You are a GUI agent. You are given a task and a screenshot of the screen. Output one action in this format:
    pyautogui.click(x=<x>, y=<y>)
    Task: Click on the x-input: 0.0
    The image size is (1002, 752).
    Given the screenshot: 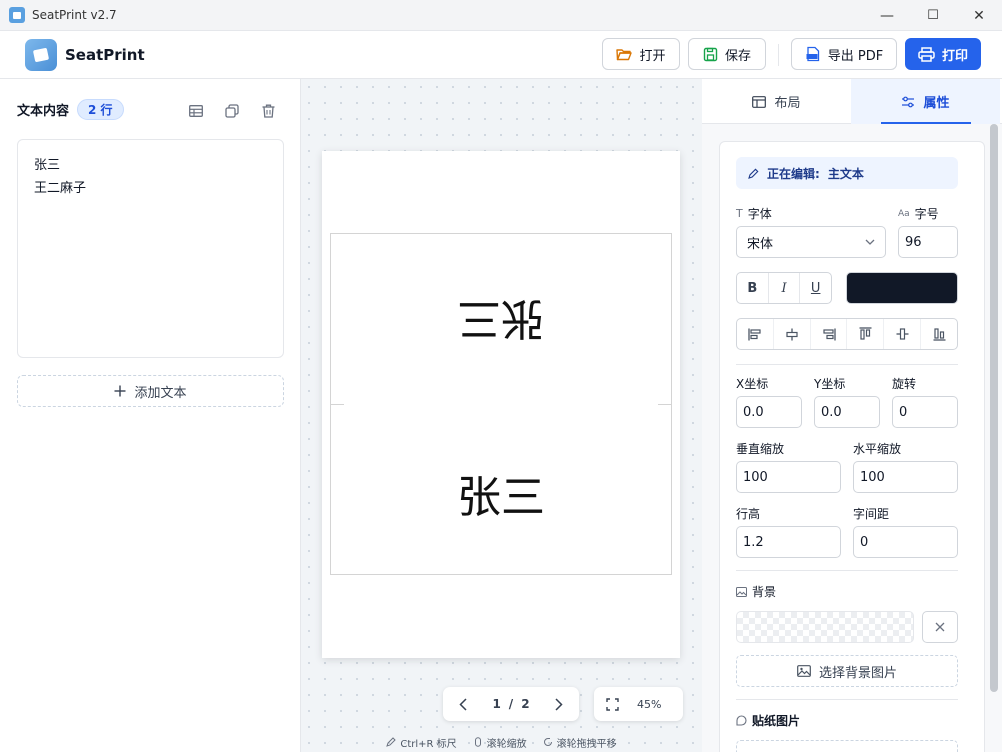 What is the action you would take?
    pyautogui.click(x=769, y=412)
    